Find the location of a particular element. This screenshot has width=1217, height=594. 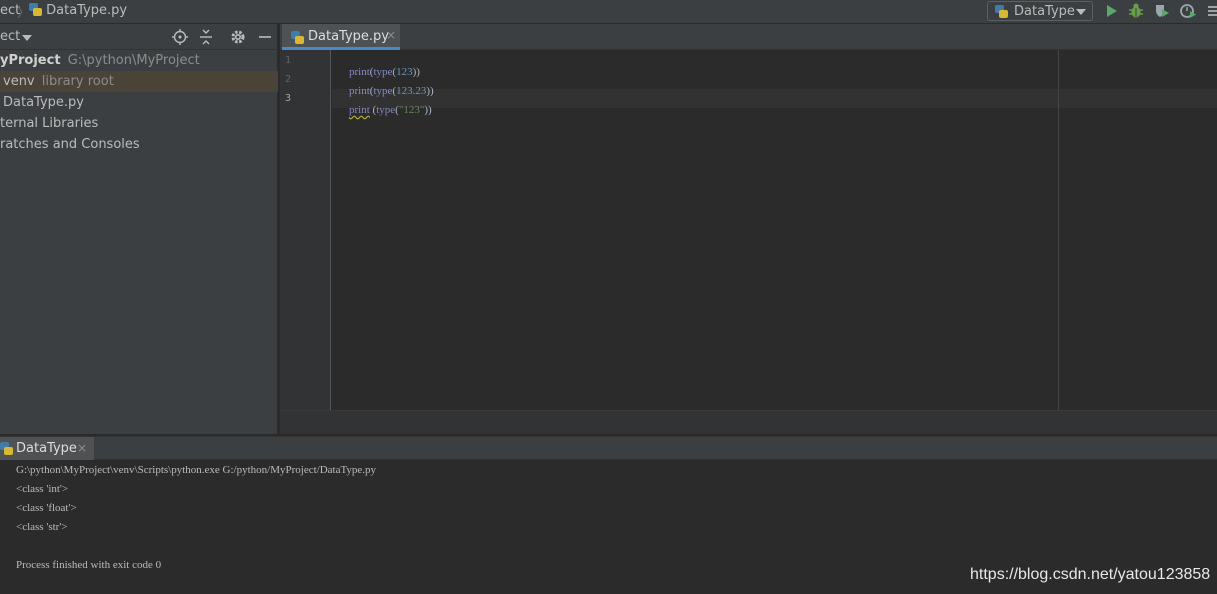

tree-item-datatype-file: DataType.py is located at coordinates (139, 102).